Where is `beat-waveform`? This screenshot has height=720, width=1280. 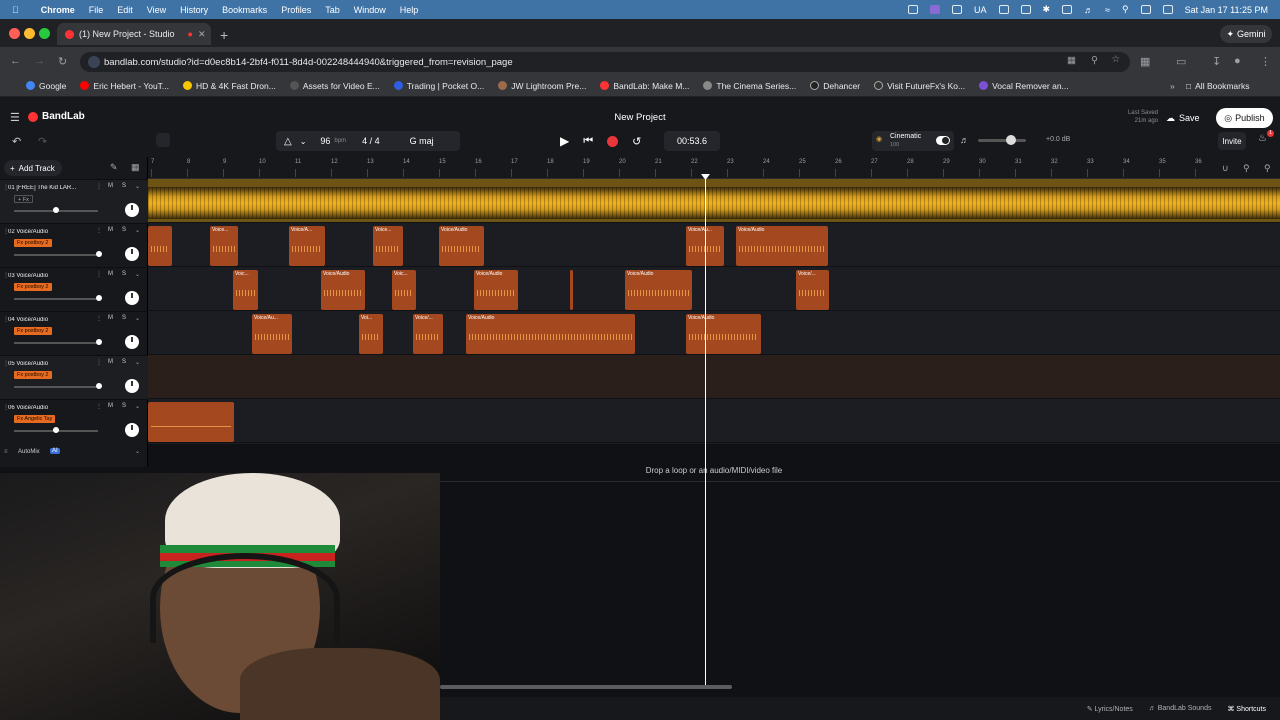 beat-waveform is located at coordinates (714, 203).